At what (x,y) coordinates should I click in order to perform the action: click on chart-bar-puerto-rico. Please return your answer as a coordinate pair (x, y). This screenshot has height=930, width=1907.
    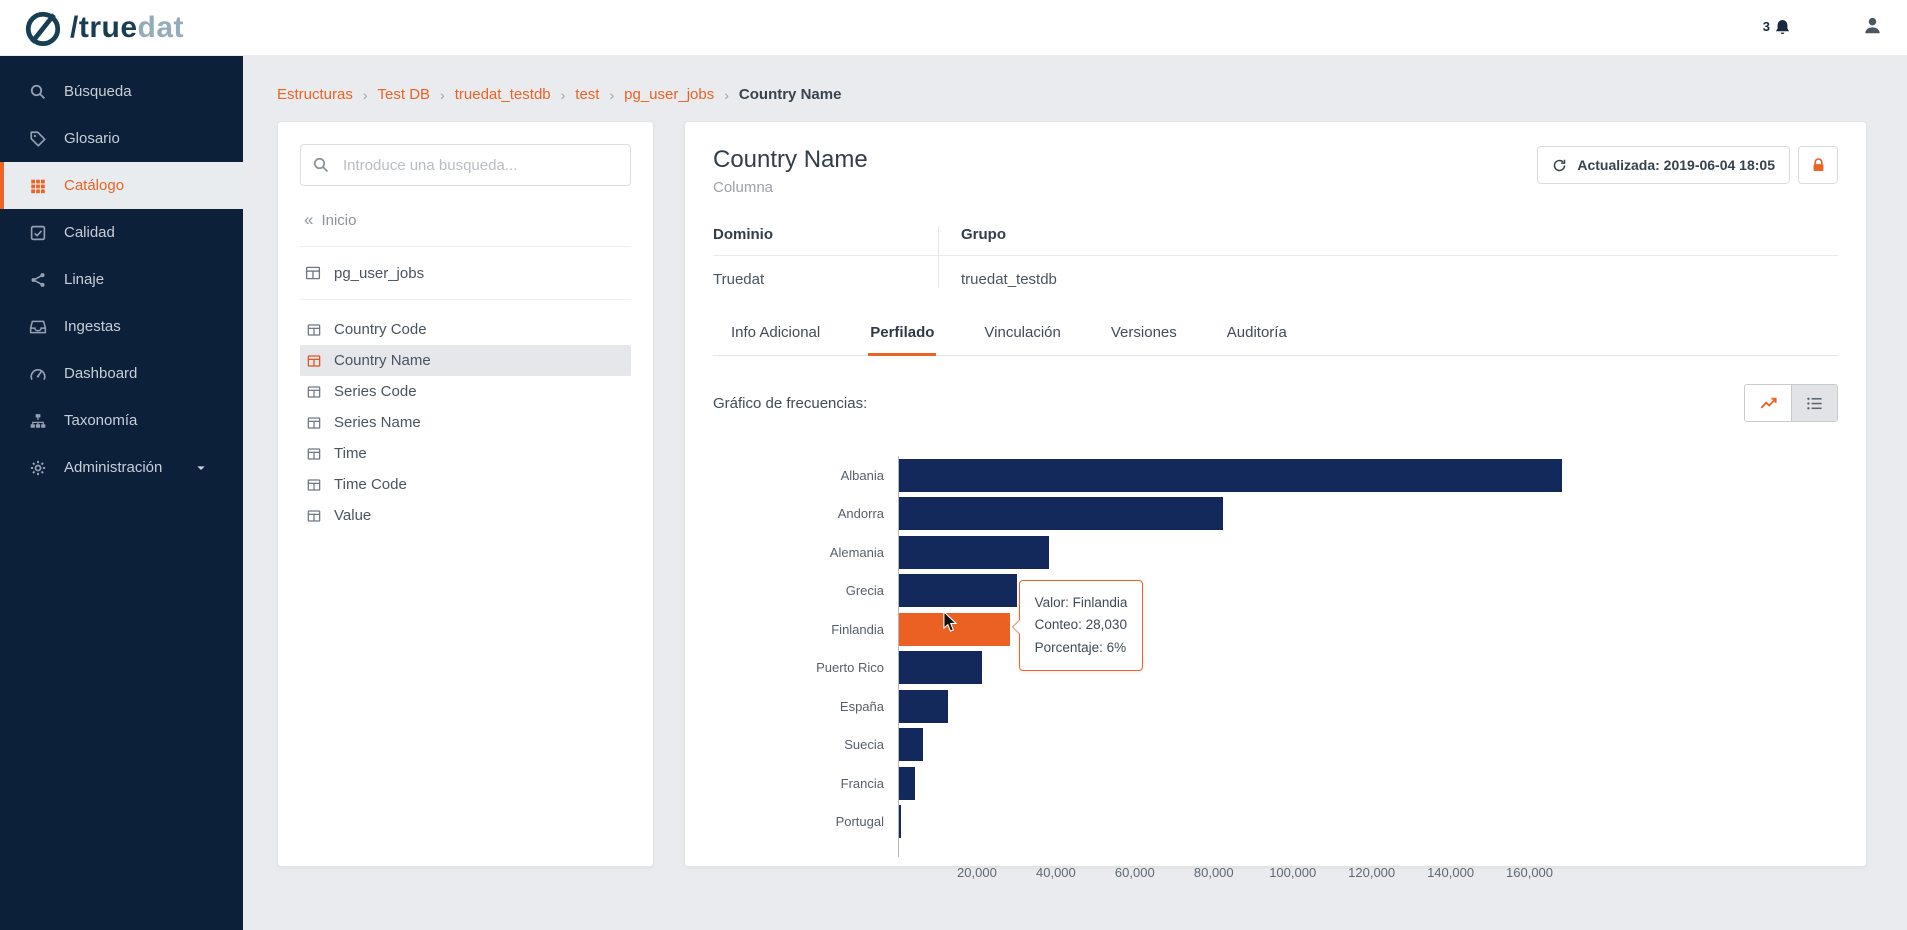
    Looking at the image, I should click on (940, 668).